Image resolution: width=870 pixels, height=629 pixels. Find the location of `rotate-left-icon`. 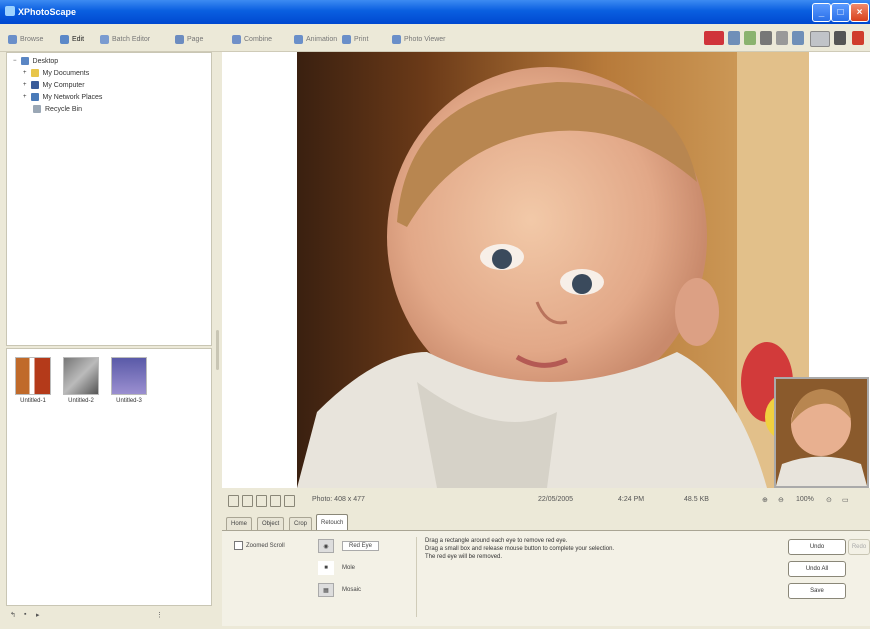

rotate-left-icon is located at coordinates (233, 501).